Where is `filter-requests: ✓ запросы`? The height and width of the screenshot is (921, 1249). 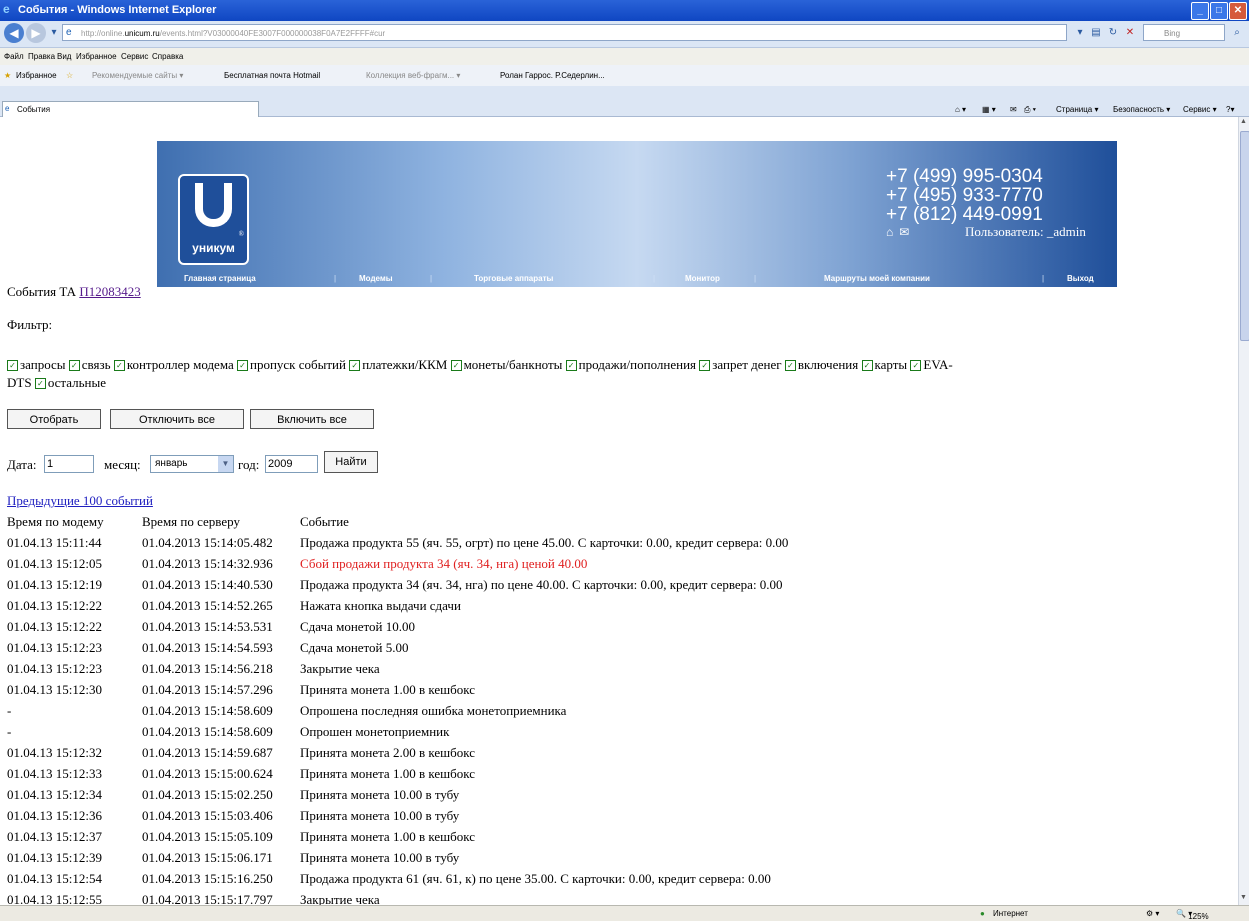 filter-requests: ✓ запросы is located at coordinates (36, 364).